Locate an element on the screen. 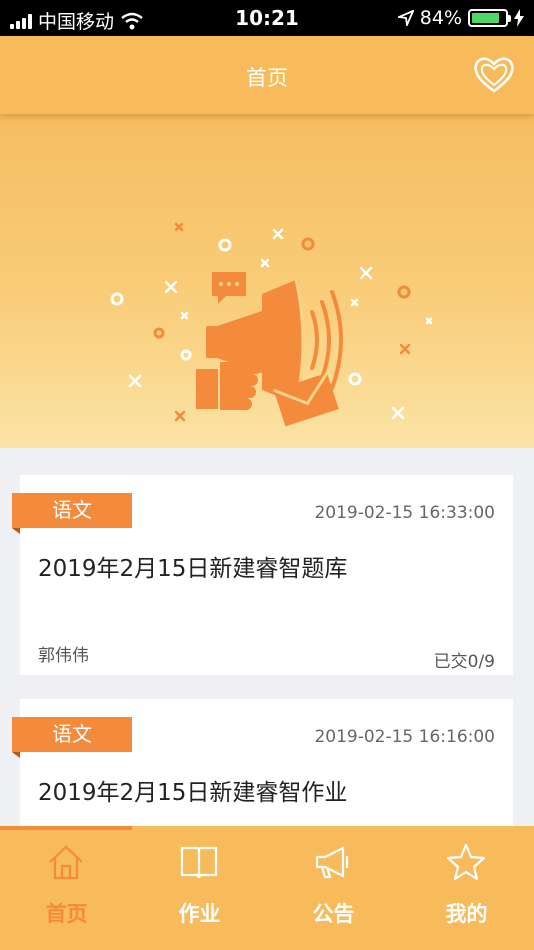 The height and width of the screenshot is (950, 534). tab-announcements: 公告 is located at coordinates (333, 888).